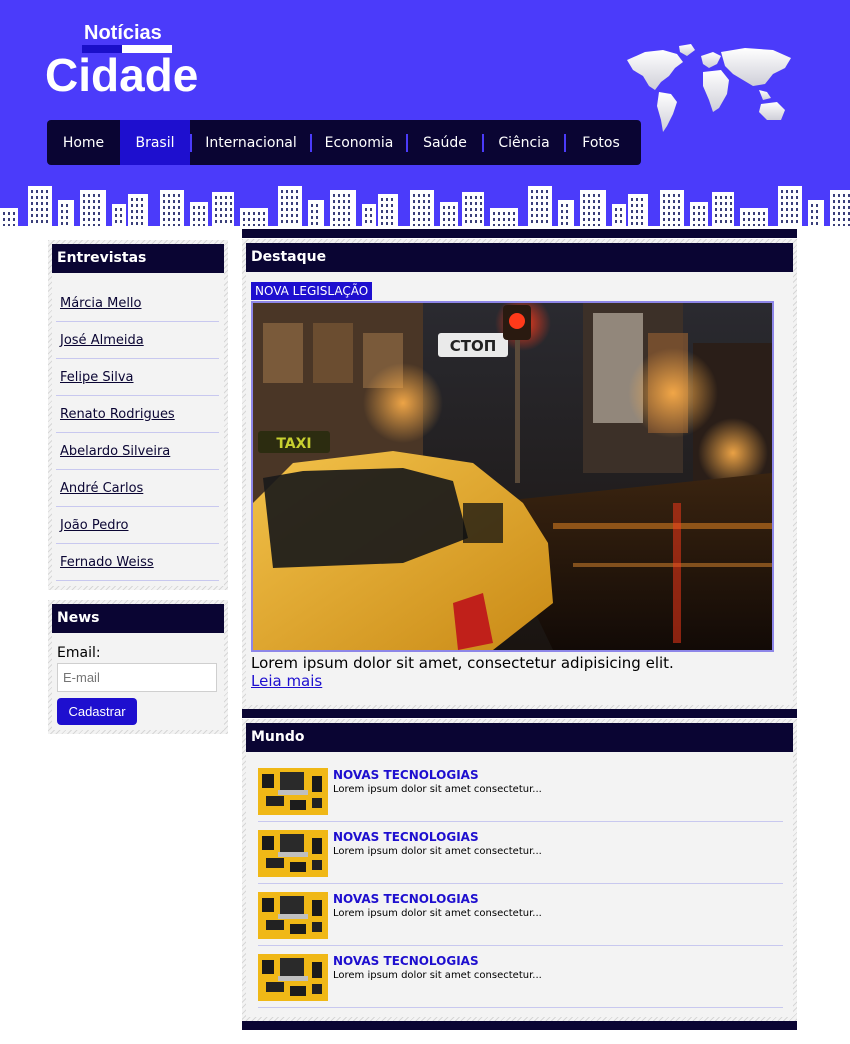  I want to click on category-tag: NOVA LEGISLAÇÃO, so click(312, 291).